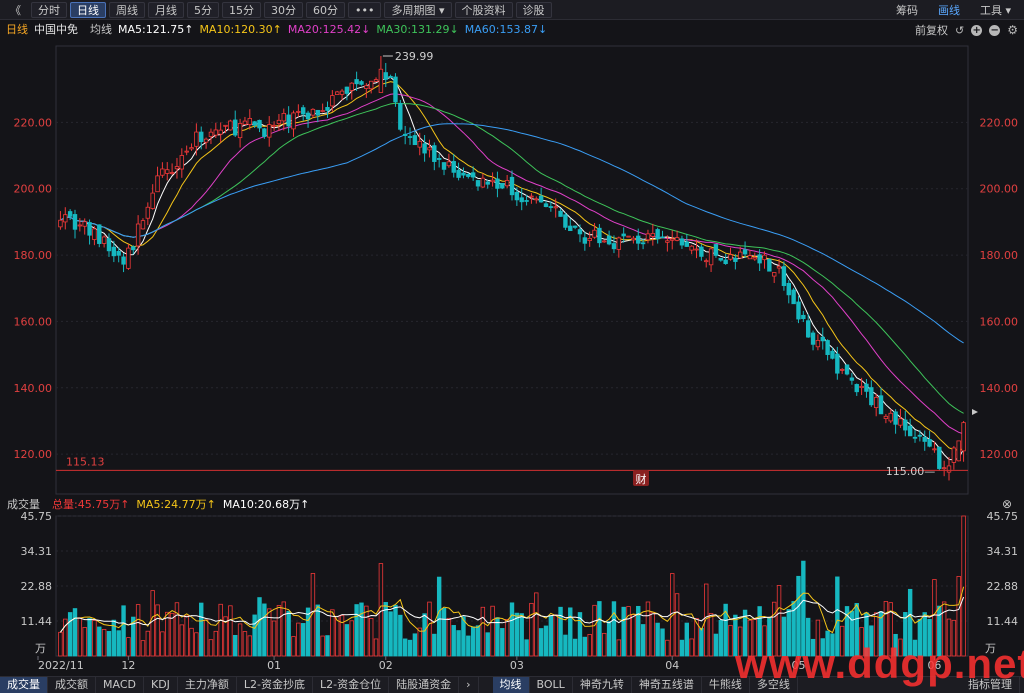 The height and width of the screenshot is (693, 1024). I want to click on back-button: 《, so click(15, 10).